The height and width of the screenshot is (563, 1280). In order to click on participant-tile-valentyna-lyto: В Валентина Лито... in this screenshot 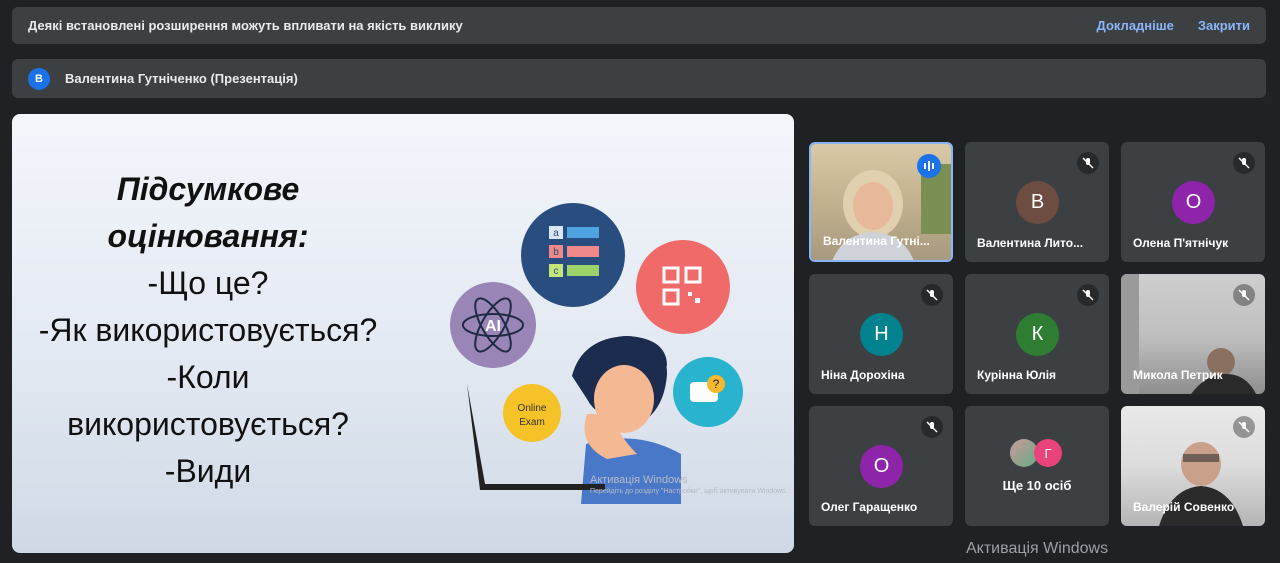, I will do `click(1037, 202)`.